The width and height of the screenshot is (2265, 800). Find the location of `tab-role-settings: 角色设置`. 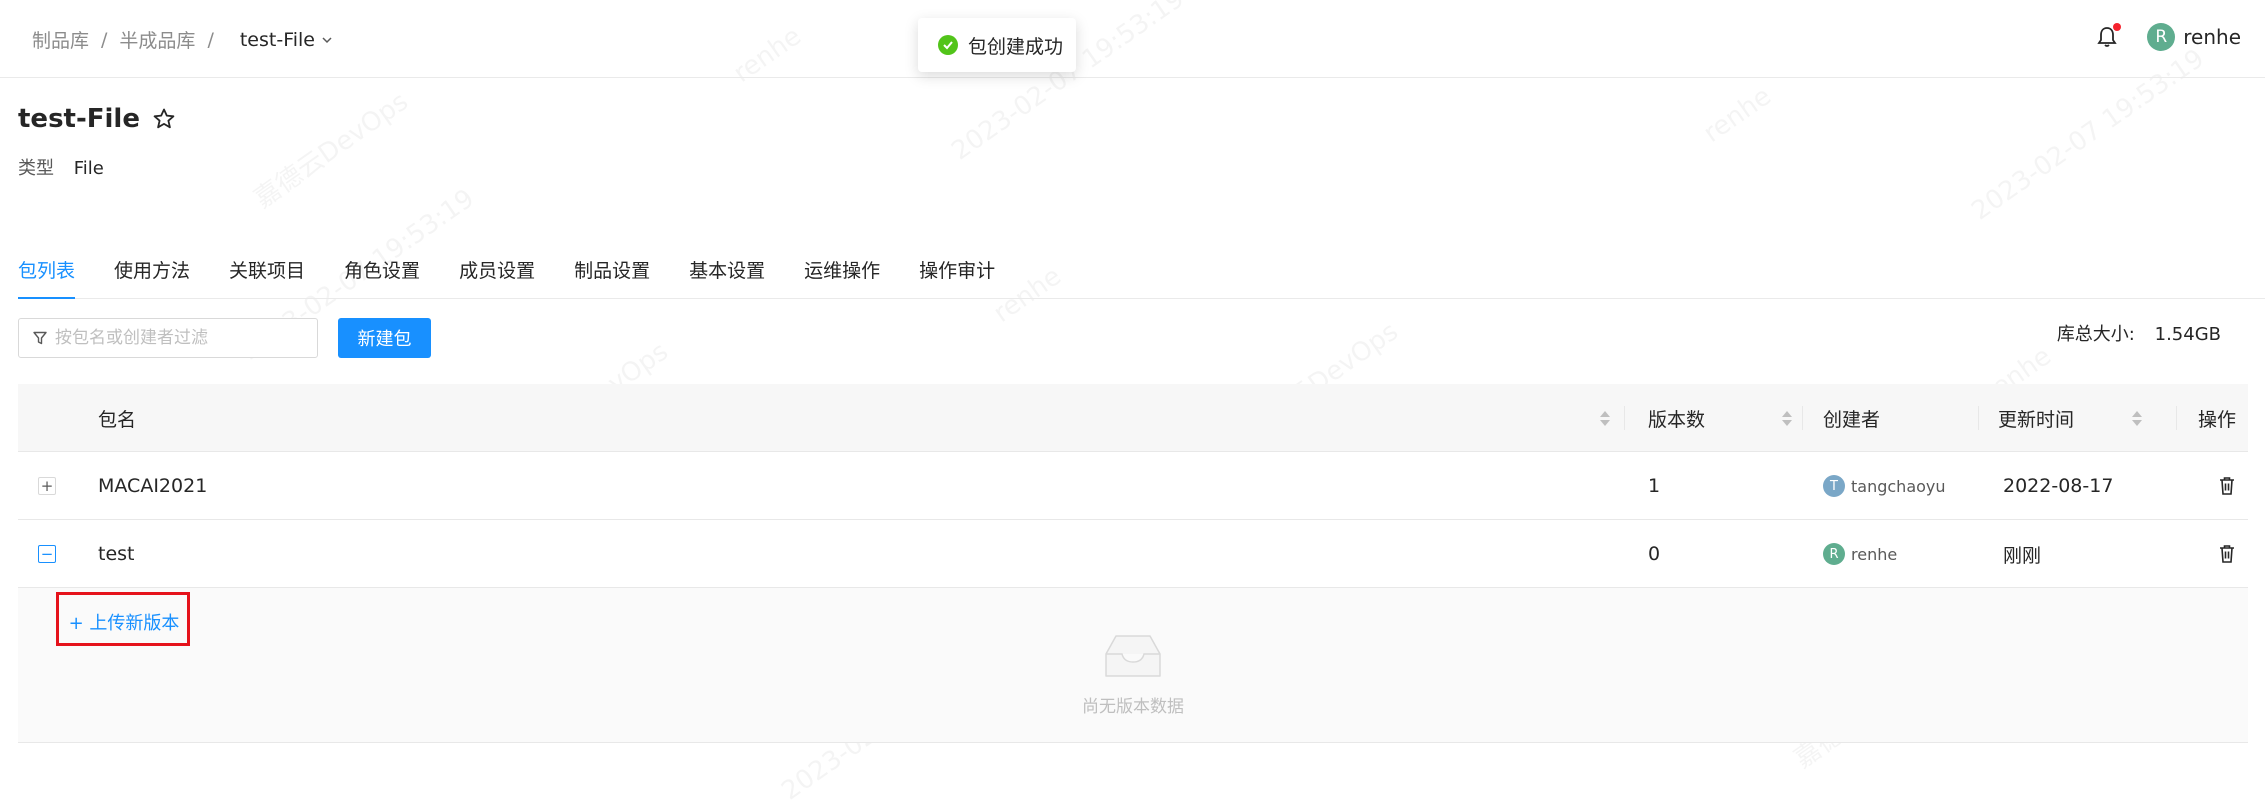

tab-role-settings: 角色设置 is located at coordinates (382, 277).